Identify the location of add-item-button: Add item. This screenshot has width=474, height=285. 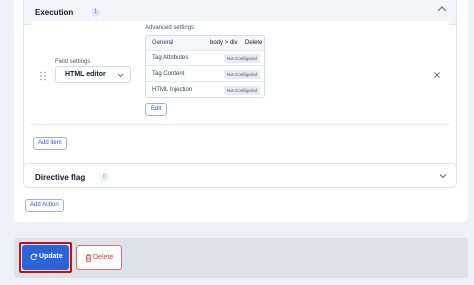
(50, 143).